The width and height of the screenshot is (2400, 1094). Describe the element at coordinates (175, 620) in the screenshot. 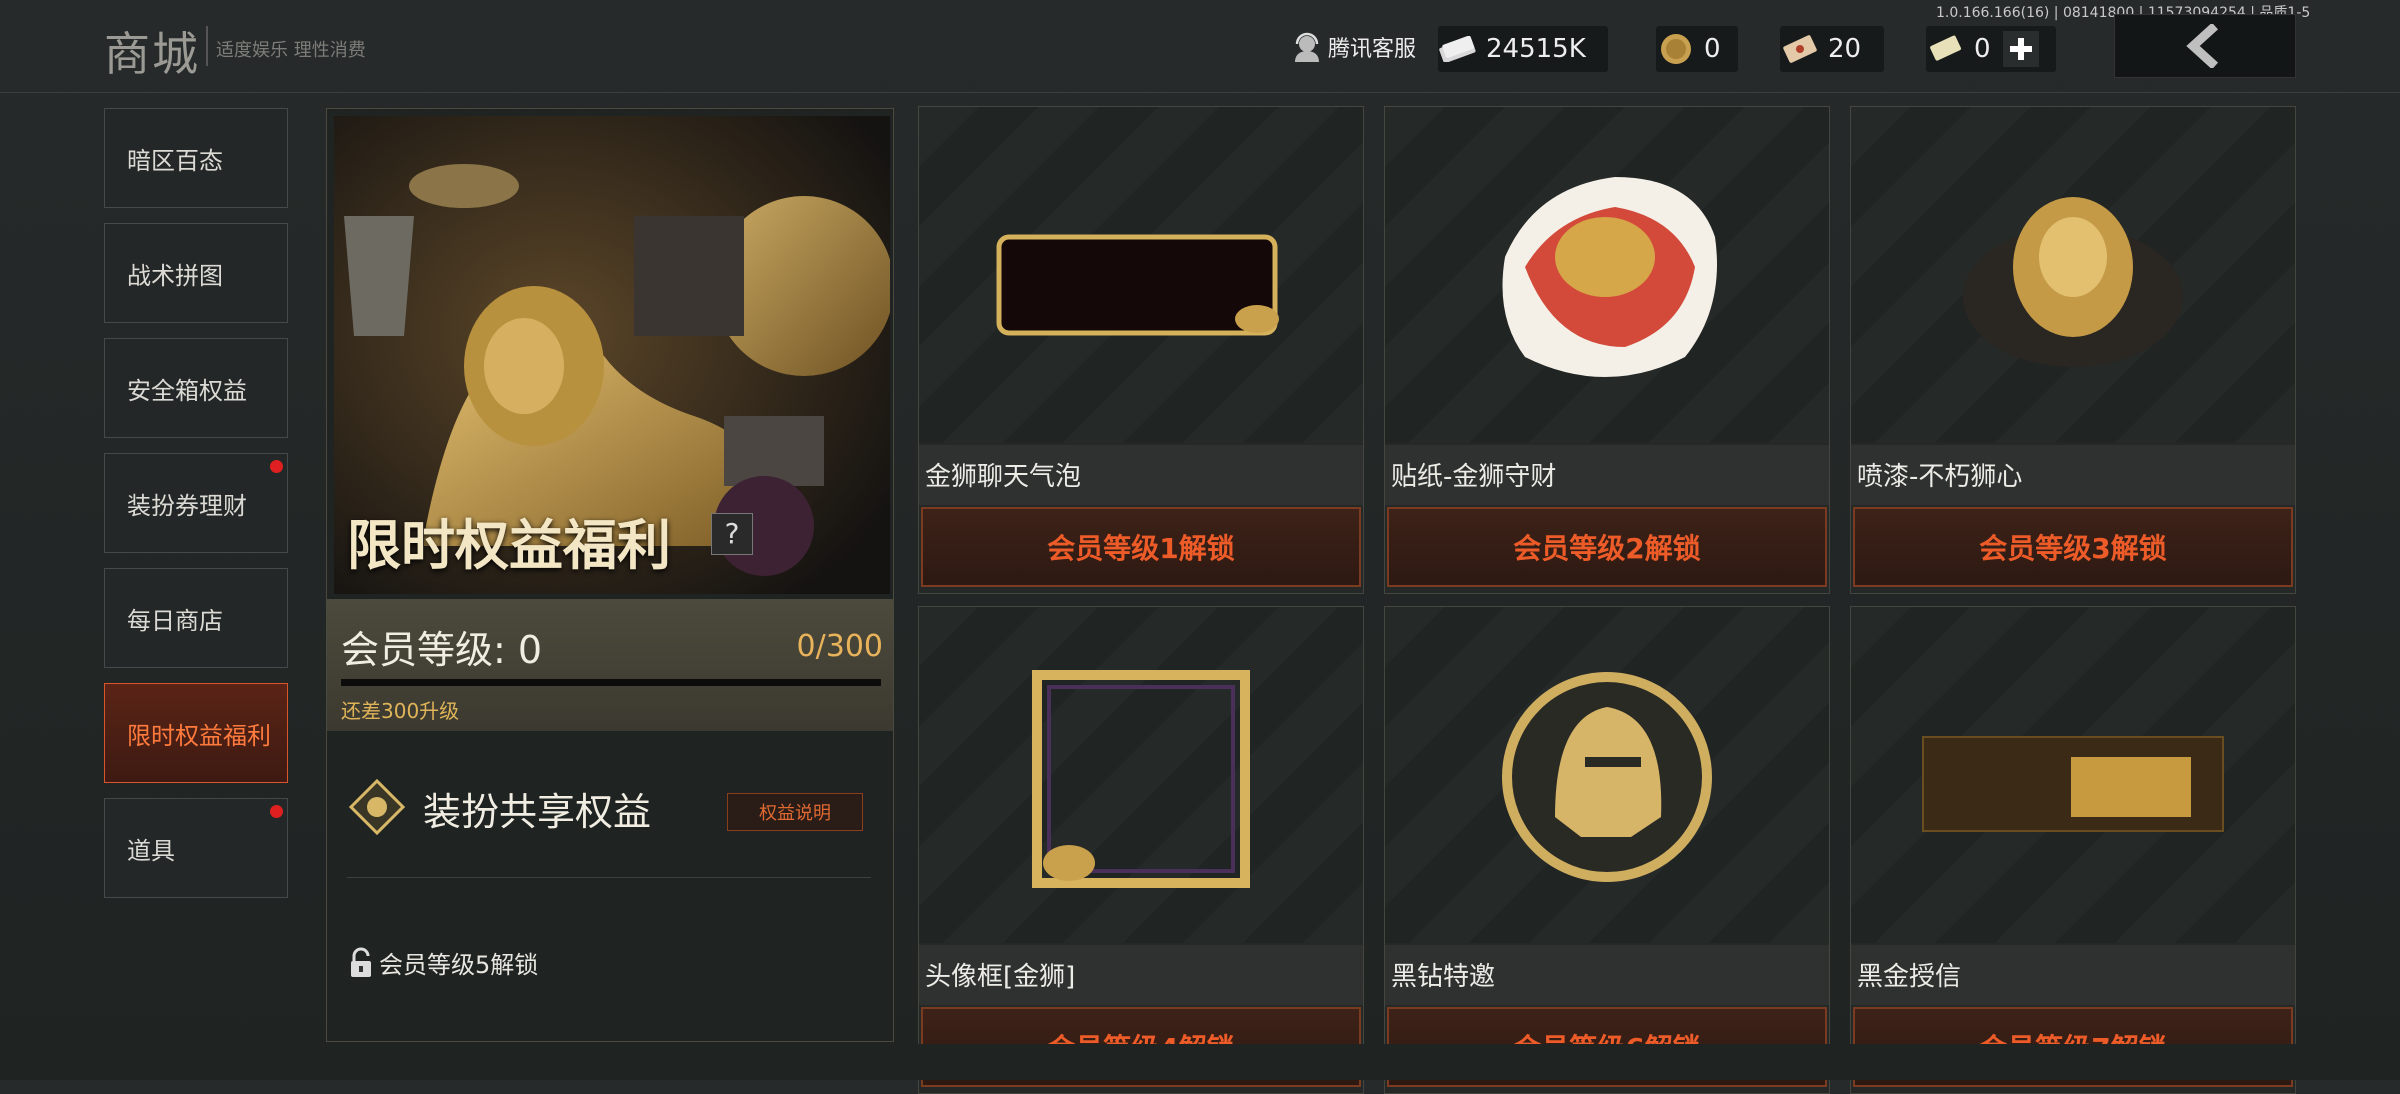

I see `sidebar-item-label: 每日商店` at that location.